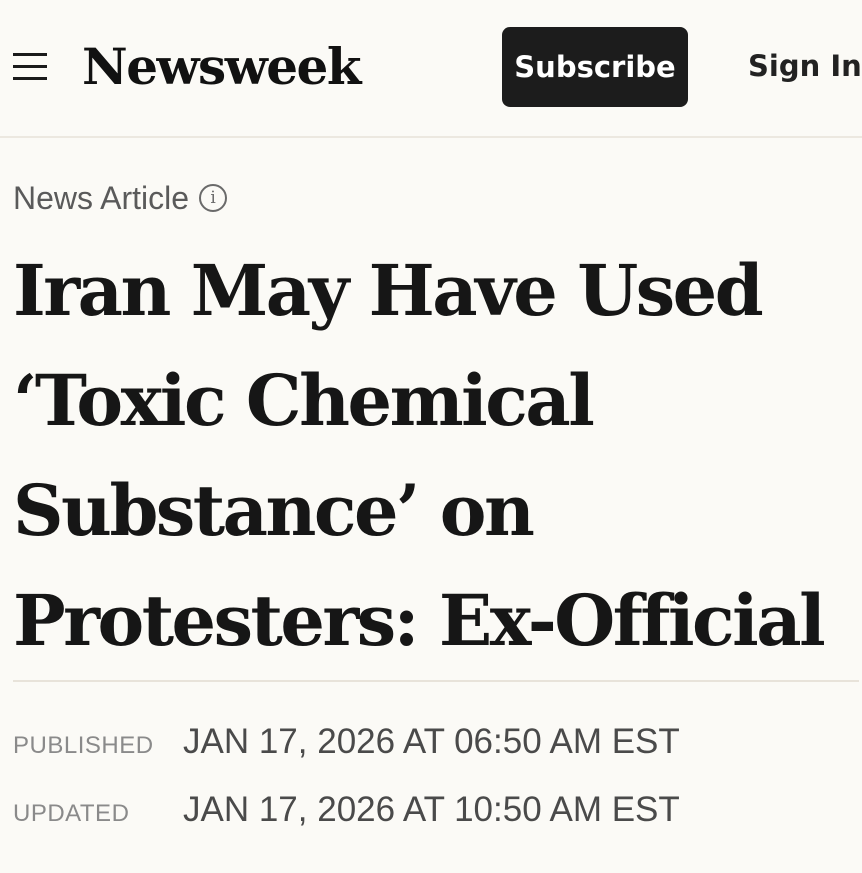 The image size is (862, 873). I want to click on site-logo: Newsweek, so click(222, 67).